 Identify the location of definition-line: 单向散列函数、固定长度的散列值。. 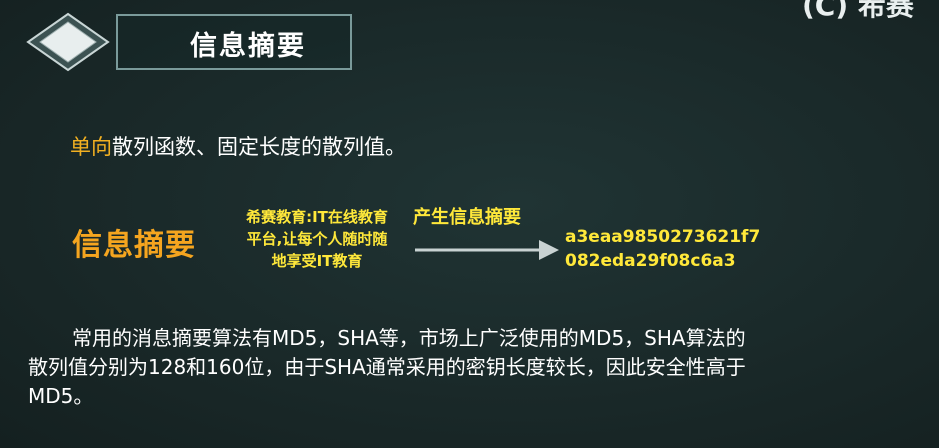
(238, 146).